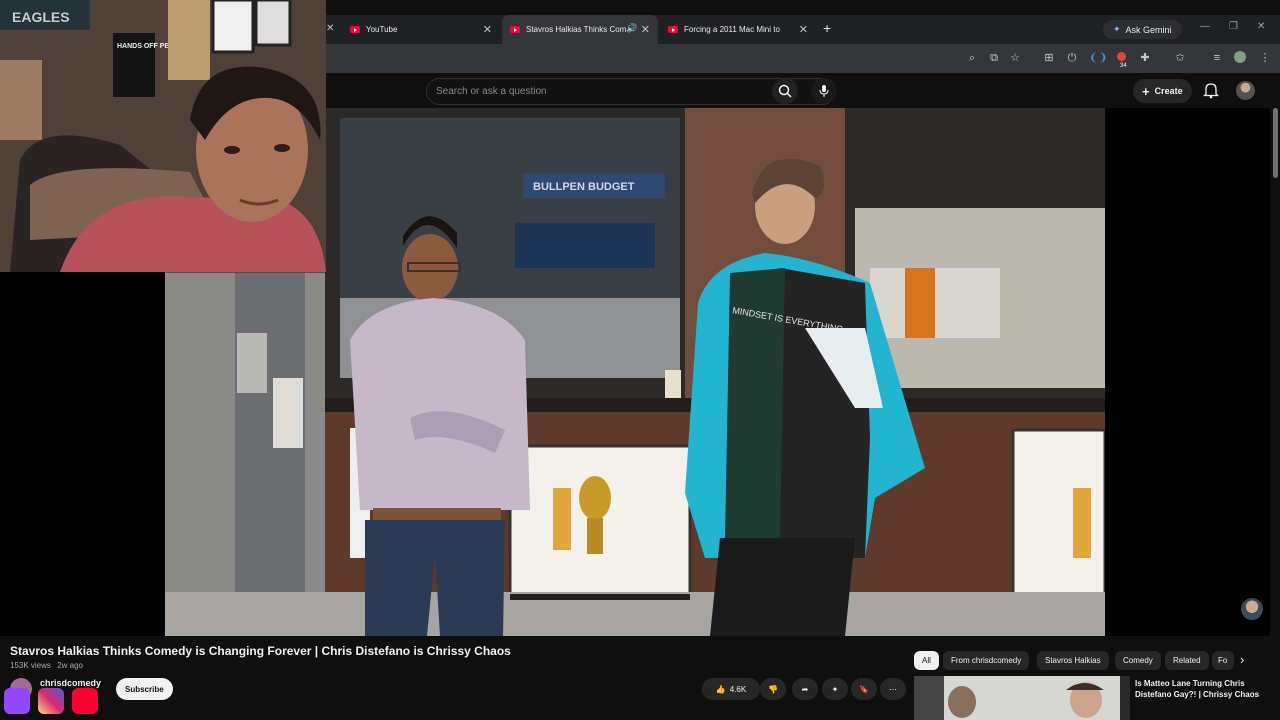  I want to click on upload-age: 2w ago, so click(70, 665).